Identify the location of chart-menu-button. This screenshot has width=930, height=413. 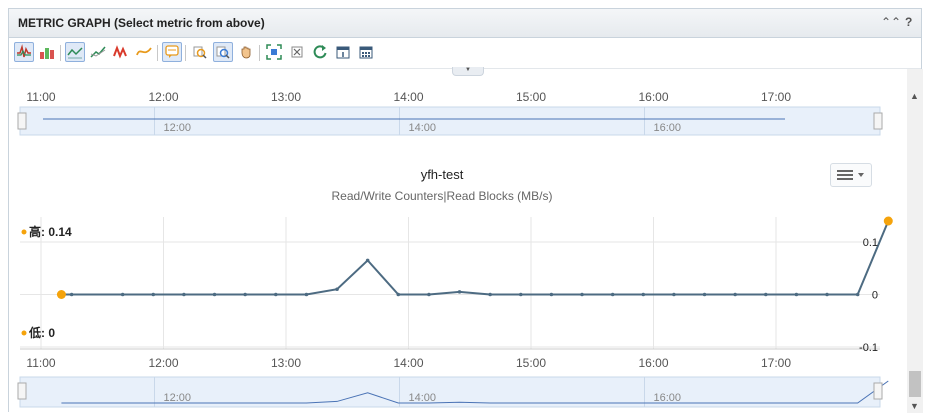
(851, 175).